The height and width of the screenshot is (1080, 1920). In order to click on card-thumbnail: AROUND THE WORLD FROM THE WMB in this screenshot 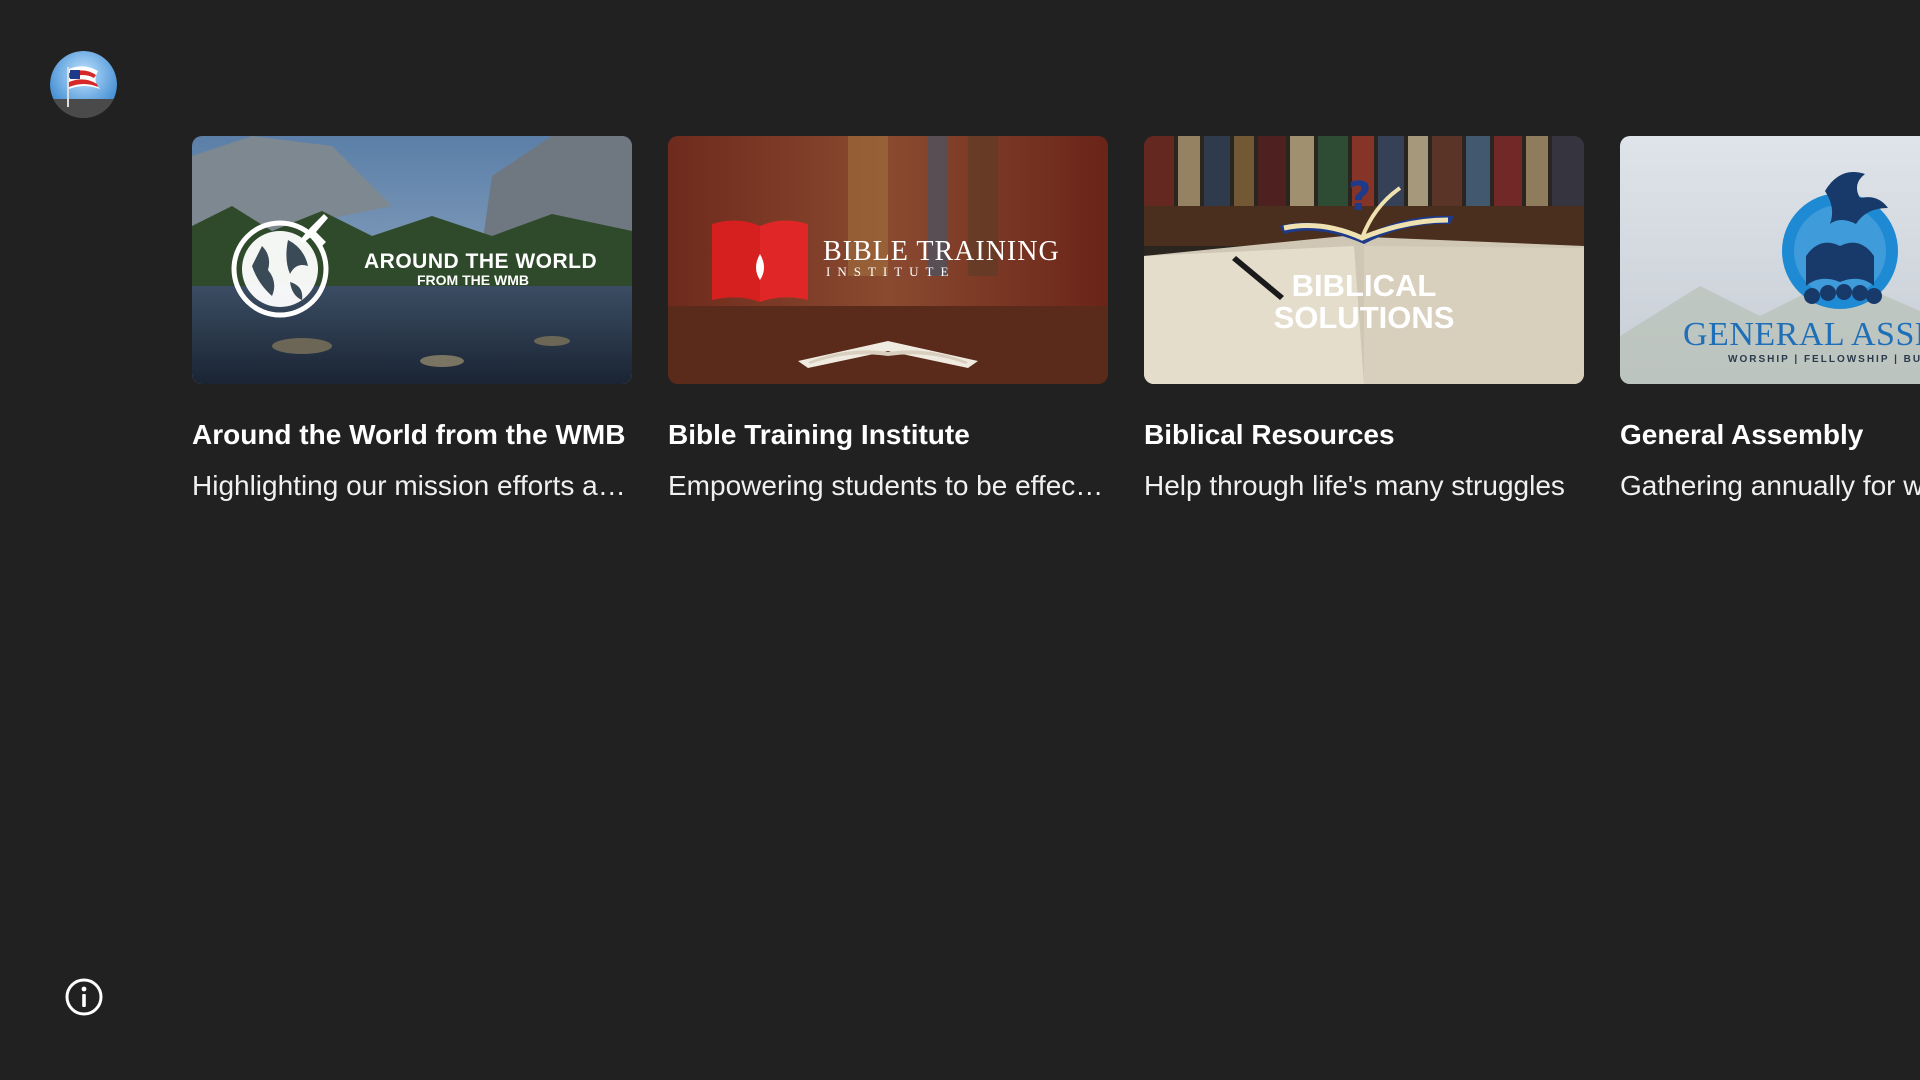, I will do `click(412, 260)`.